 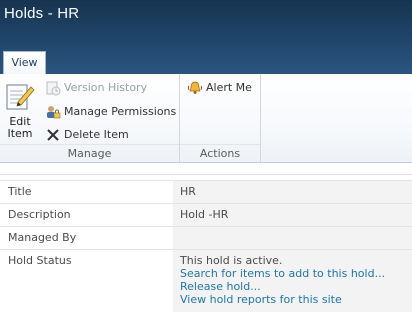 What do you see at coordinates (24, 62) in the screenshot?
I see `tab-view: View` at bounding box center [24, 62].